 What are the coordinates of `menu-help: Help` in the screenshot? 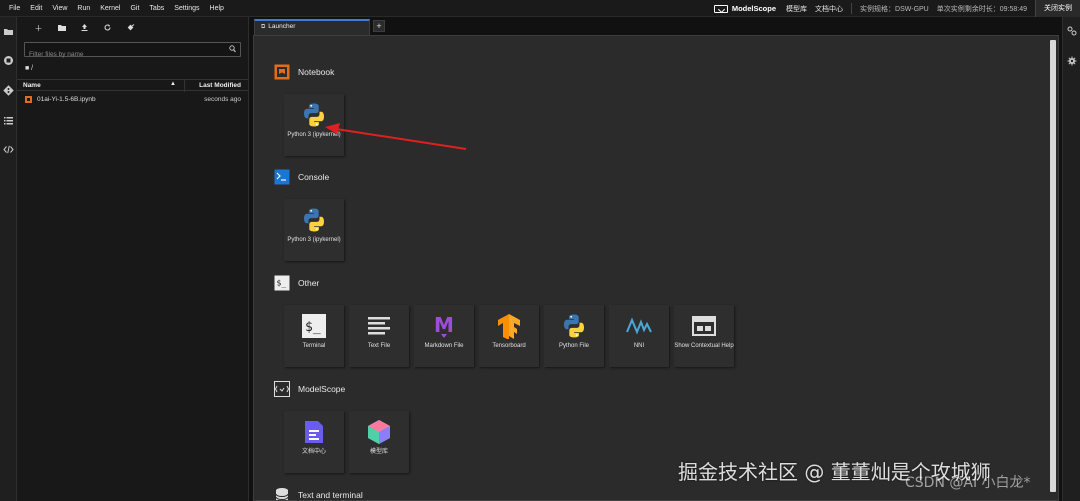 It's located at (217, 8).